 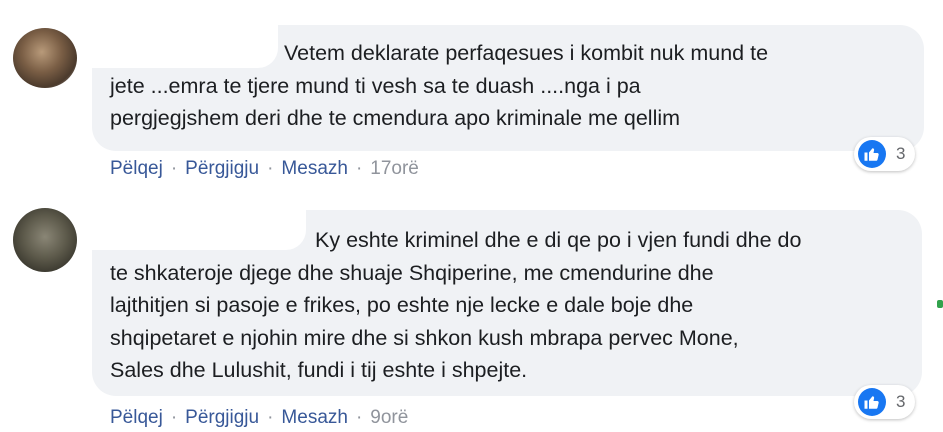 I want to click on comment-timestamp: 17orë, so click(x=394, y=169).